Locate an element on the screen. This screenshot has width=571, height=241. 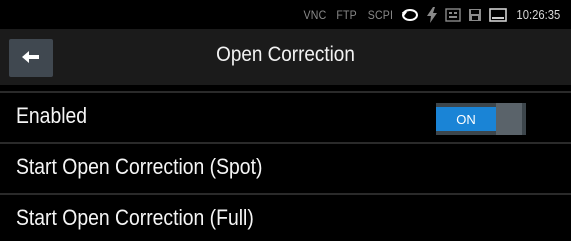
page-title: Open Correction is located at coordinates (285, 54).